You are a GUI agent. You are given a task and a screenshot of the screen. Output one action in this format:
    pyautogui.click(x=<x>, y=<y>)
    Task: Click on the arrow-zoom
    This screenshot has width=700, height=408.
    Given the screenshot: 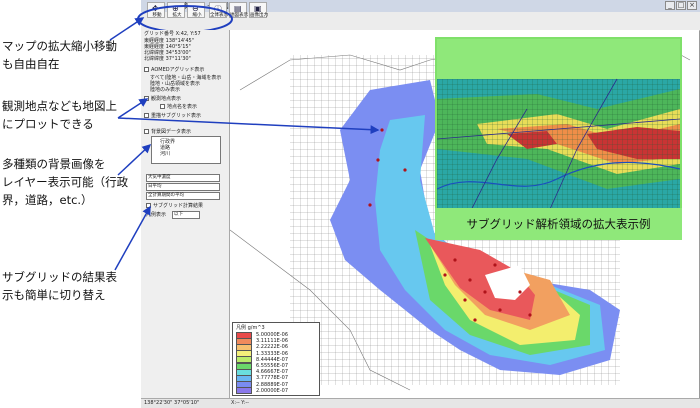 What is the action you would take?
    pyautogui.click(x=127, y=29)
    